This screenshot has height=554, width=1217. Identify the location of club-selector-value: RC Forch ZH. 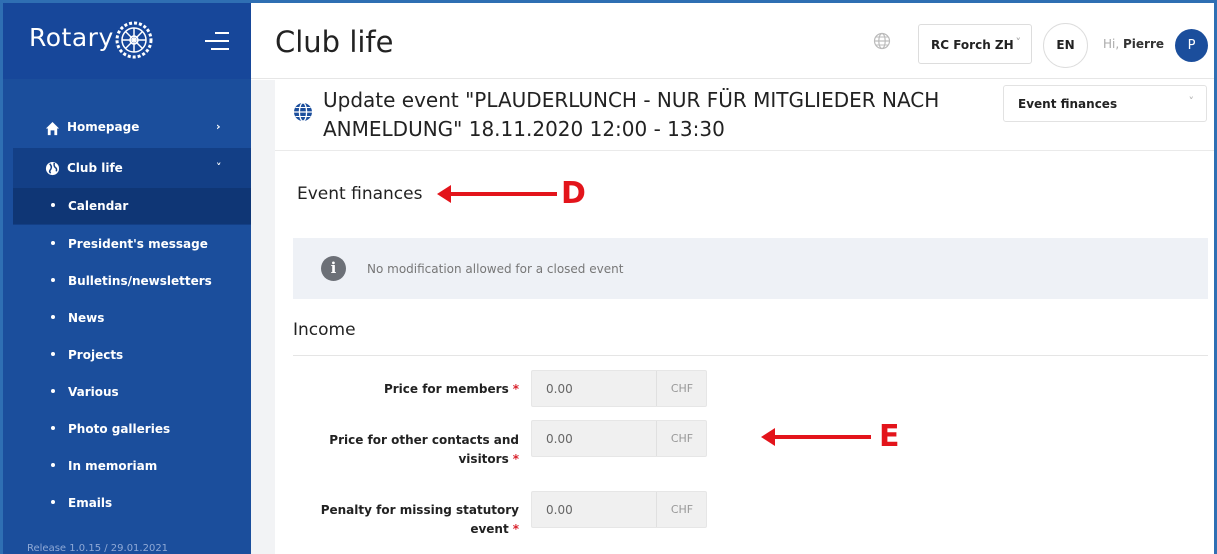
(972, 45).